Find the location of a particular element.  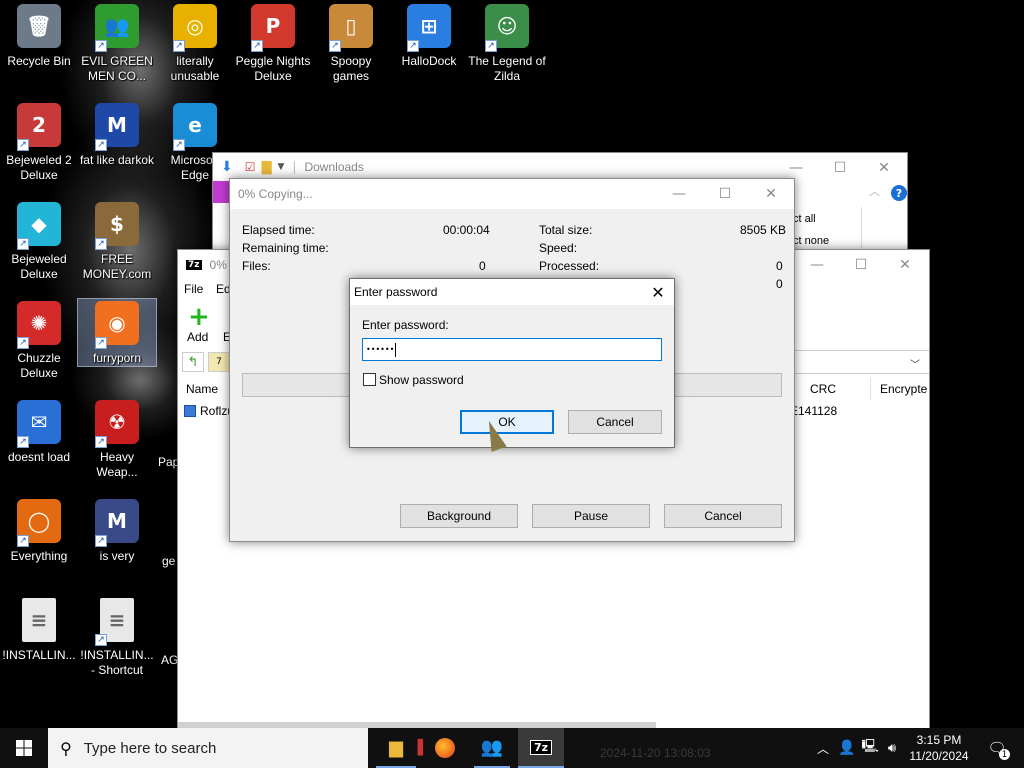

desktop-icon-is-very: M ↗ is very is located at coordinates (117, 530).